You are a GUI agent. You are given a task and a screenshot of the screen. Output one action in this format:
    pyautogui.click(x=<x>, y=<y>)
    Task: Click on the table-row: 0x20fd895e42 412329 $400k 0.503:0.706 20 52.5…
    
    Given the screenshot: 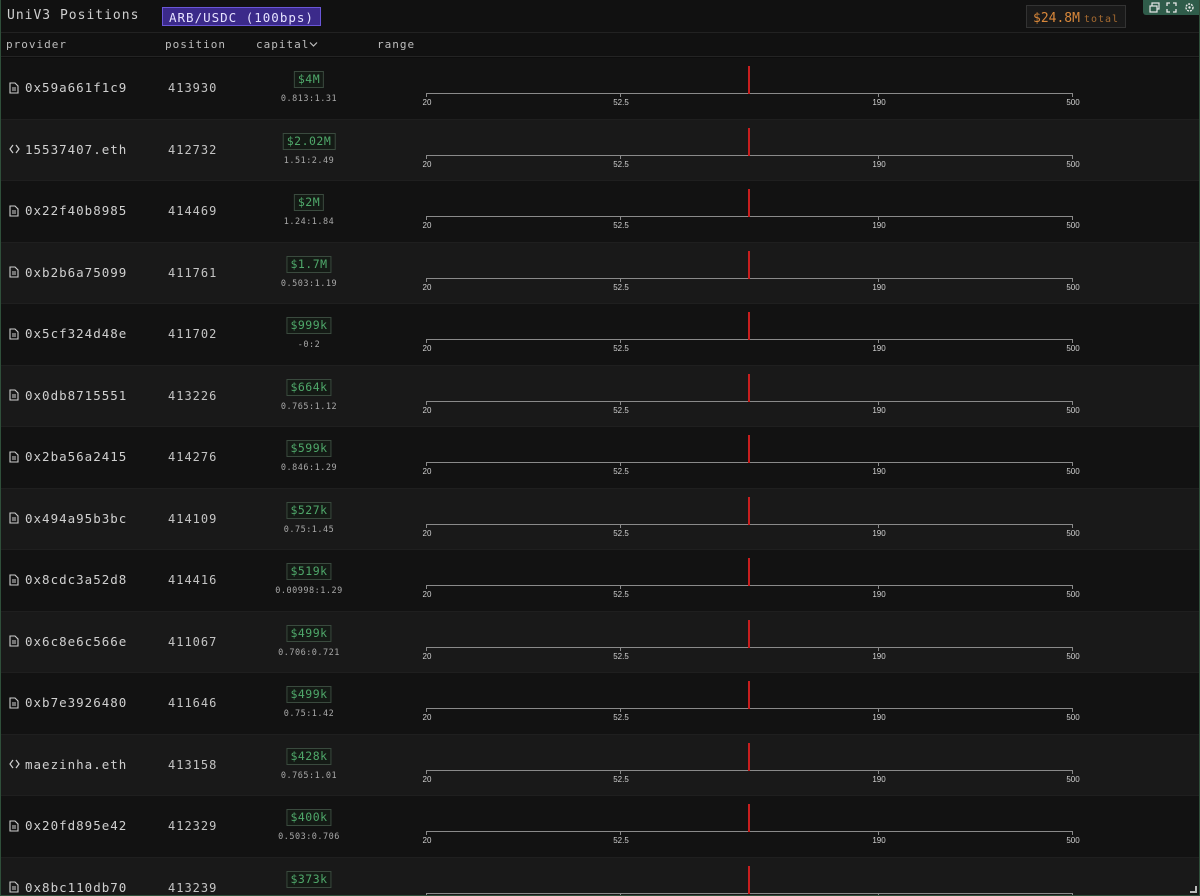 What is the action you would take?
    pyautogui.click(x=600, y=827)
    